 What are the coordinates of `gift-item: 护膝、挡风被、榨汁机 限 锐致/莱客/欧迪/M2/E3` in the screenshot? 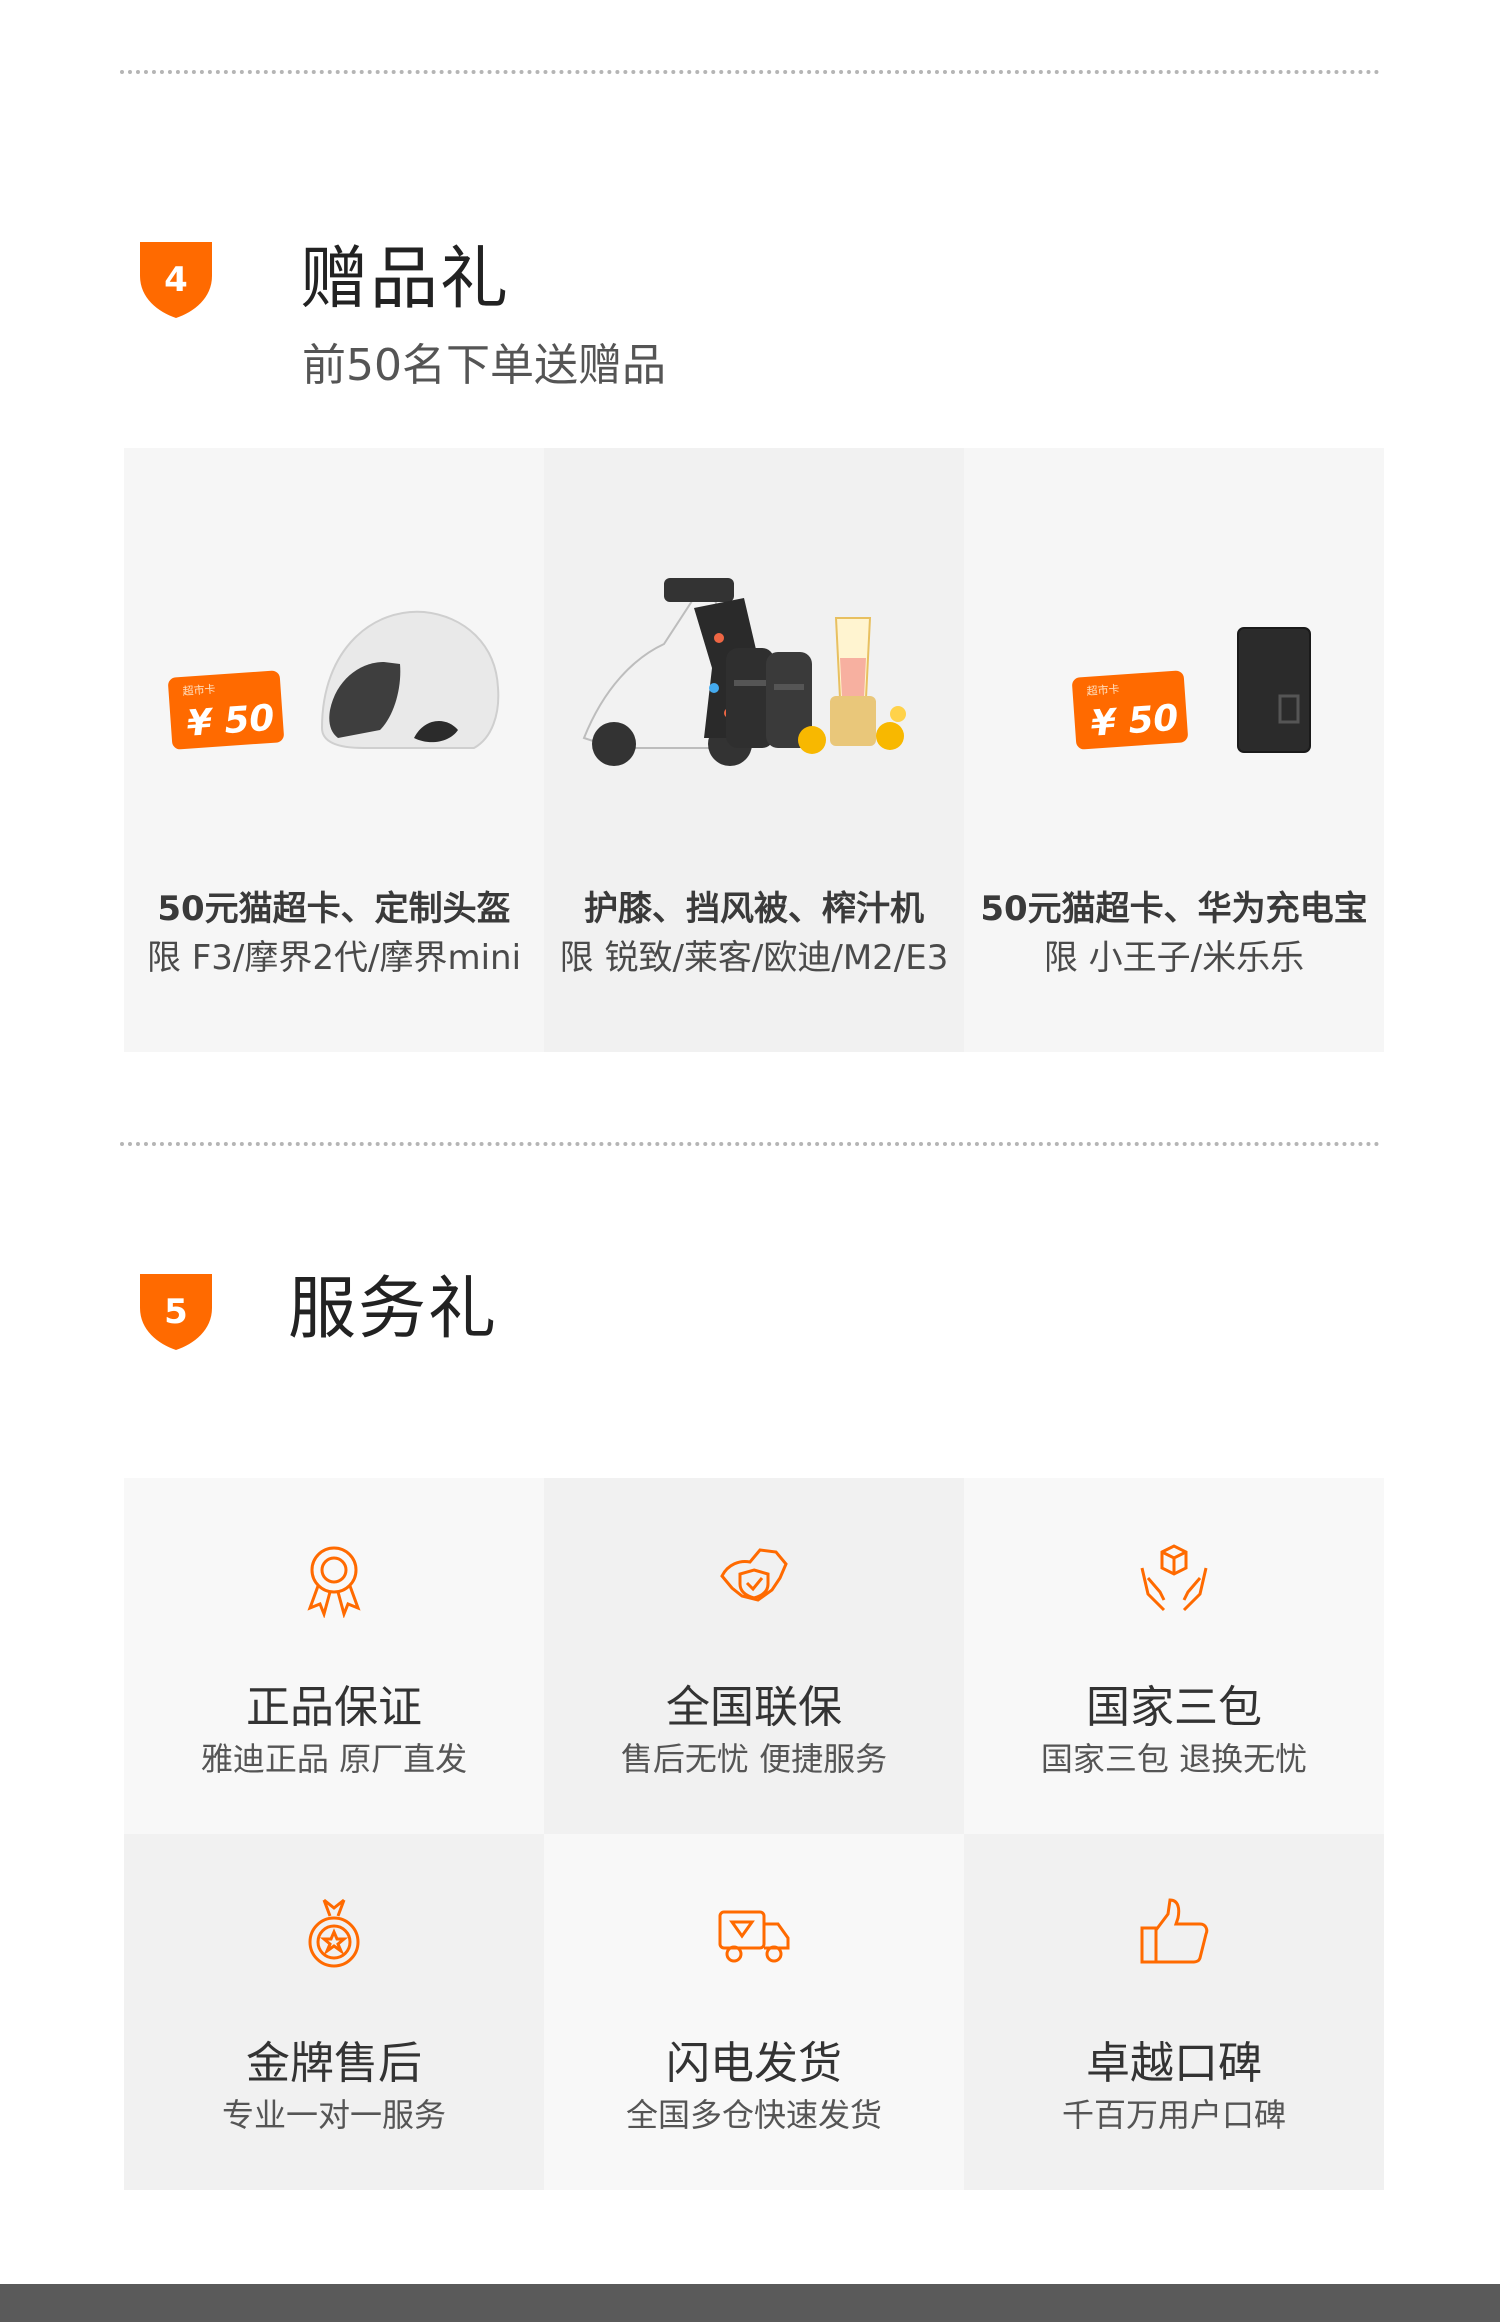 It's located at (754, 750).